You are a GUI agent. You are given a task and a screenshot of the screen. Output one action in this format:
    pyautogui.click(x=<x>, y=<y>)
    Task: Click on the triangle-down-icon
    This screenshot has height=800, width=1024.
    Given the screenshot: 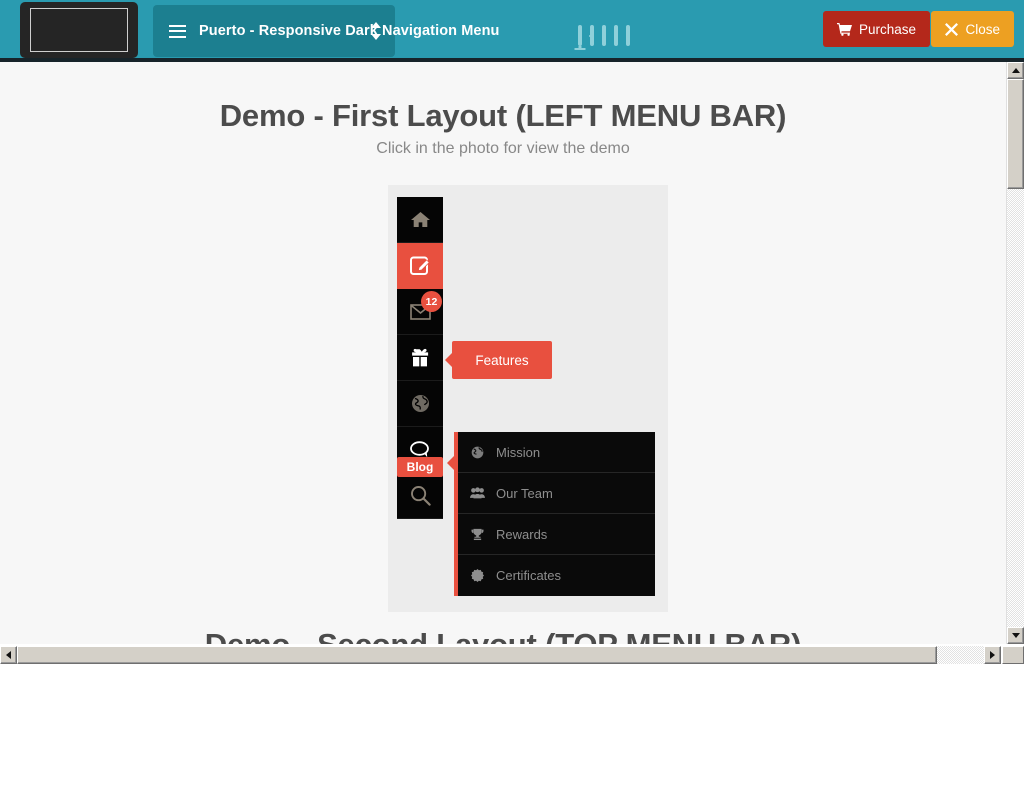 What is the action you would take?
    pyautogui.click(x=1015, y=635)
    